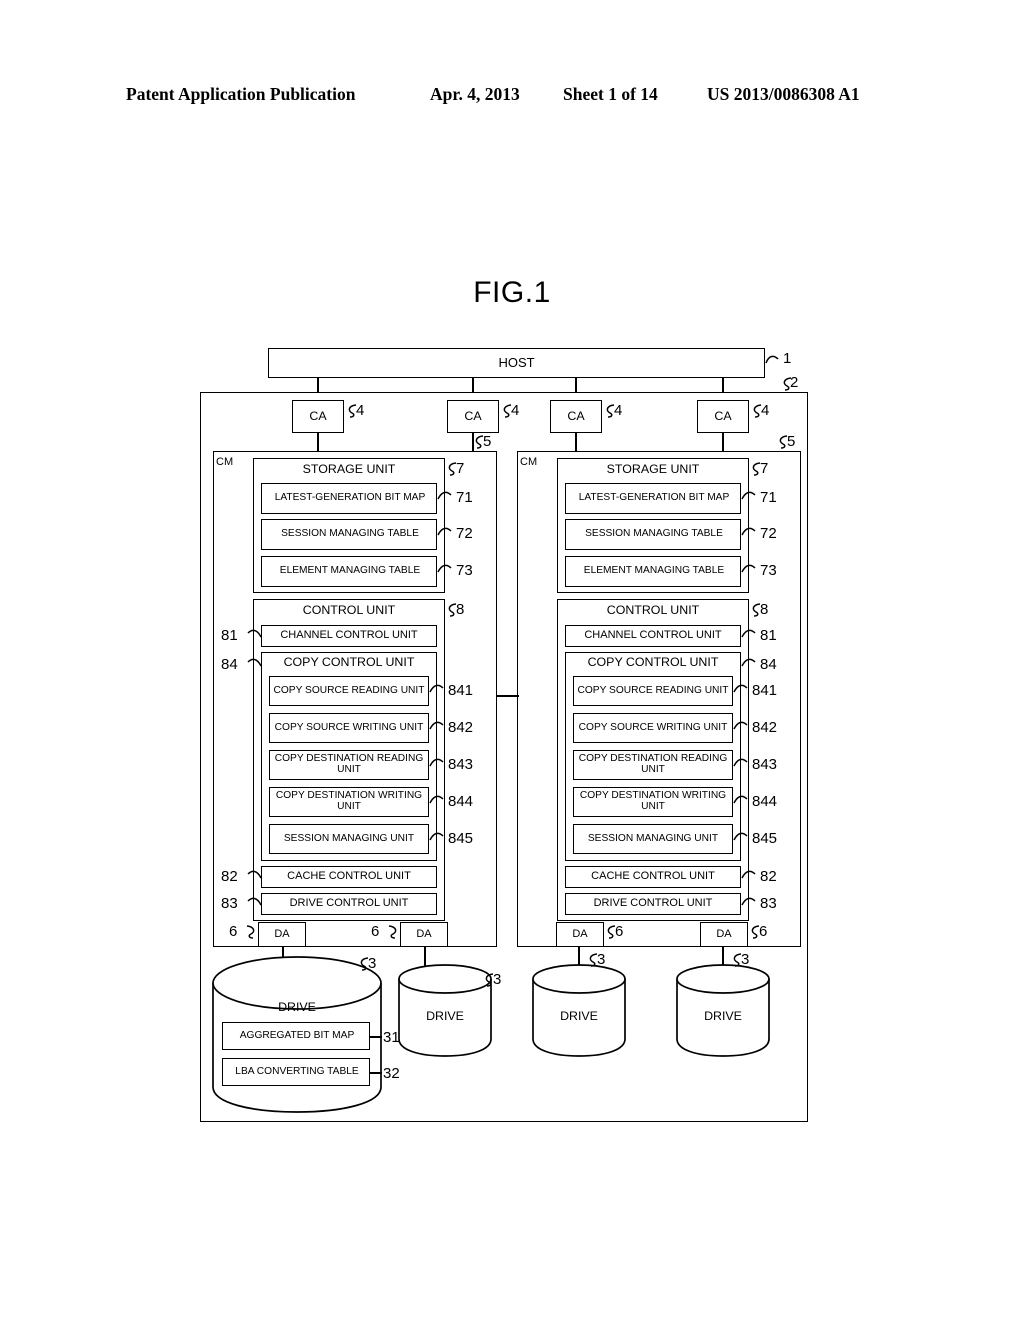 The width and height of the screenshot is (1024, 1320). I want to click on host-box: HOST, so click(516, 363).